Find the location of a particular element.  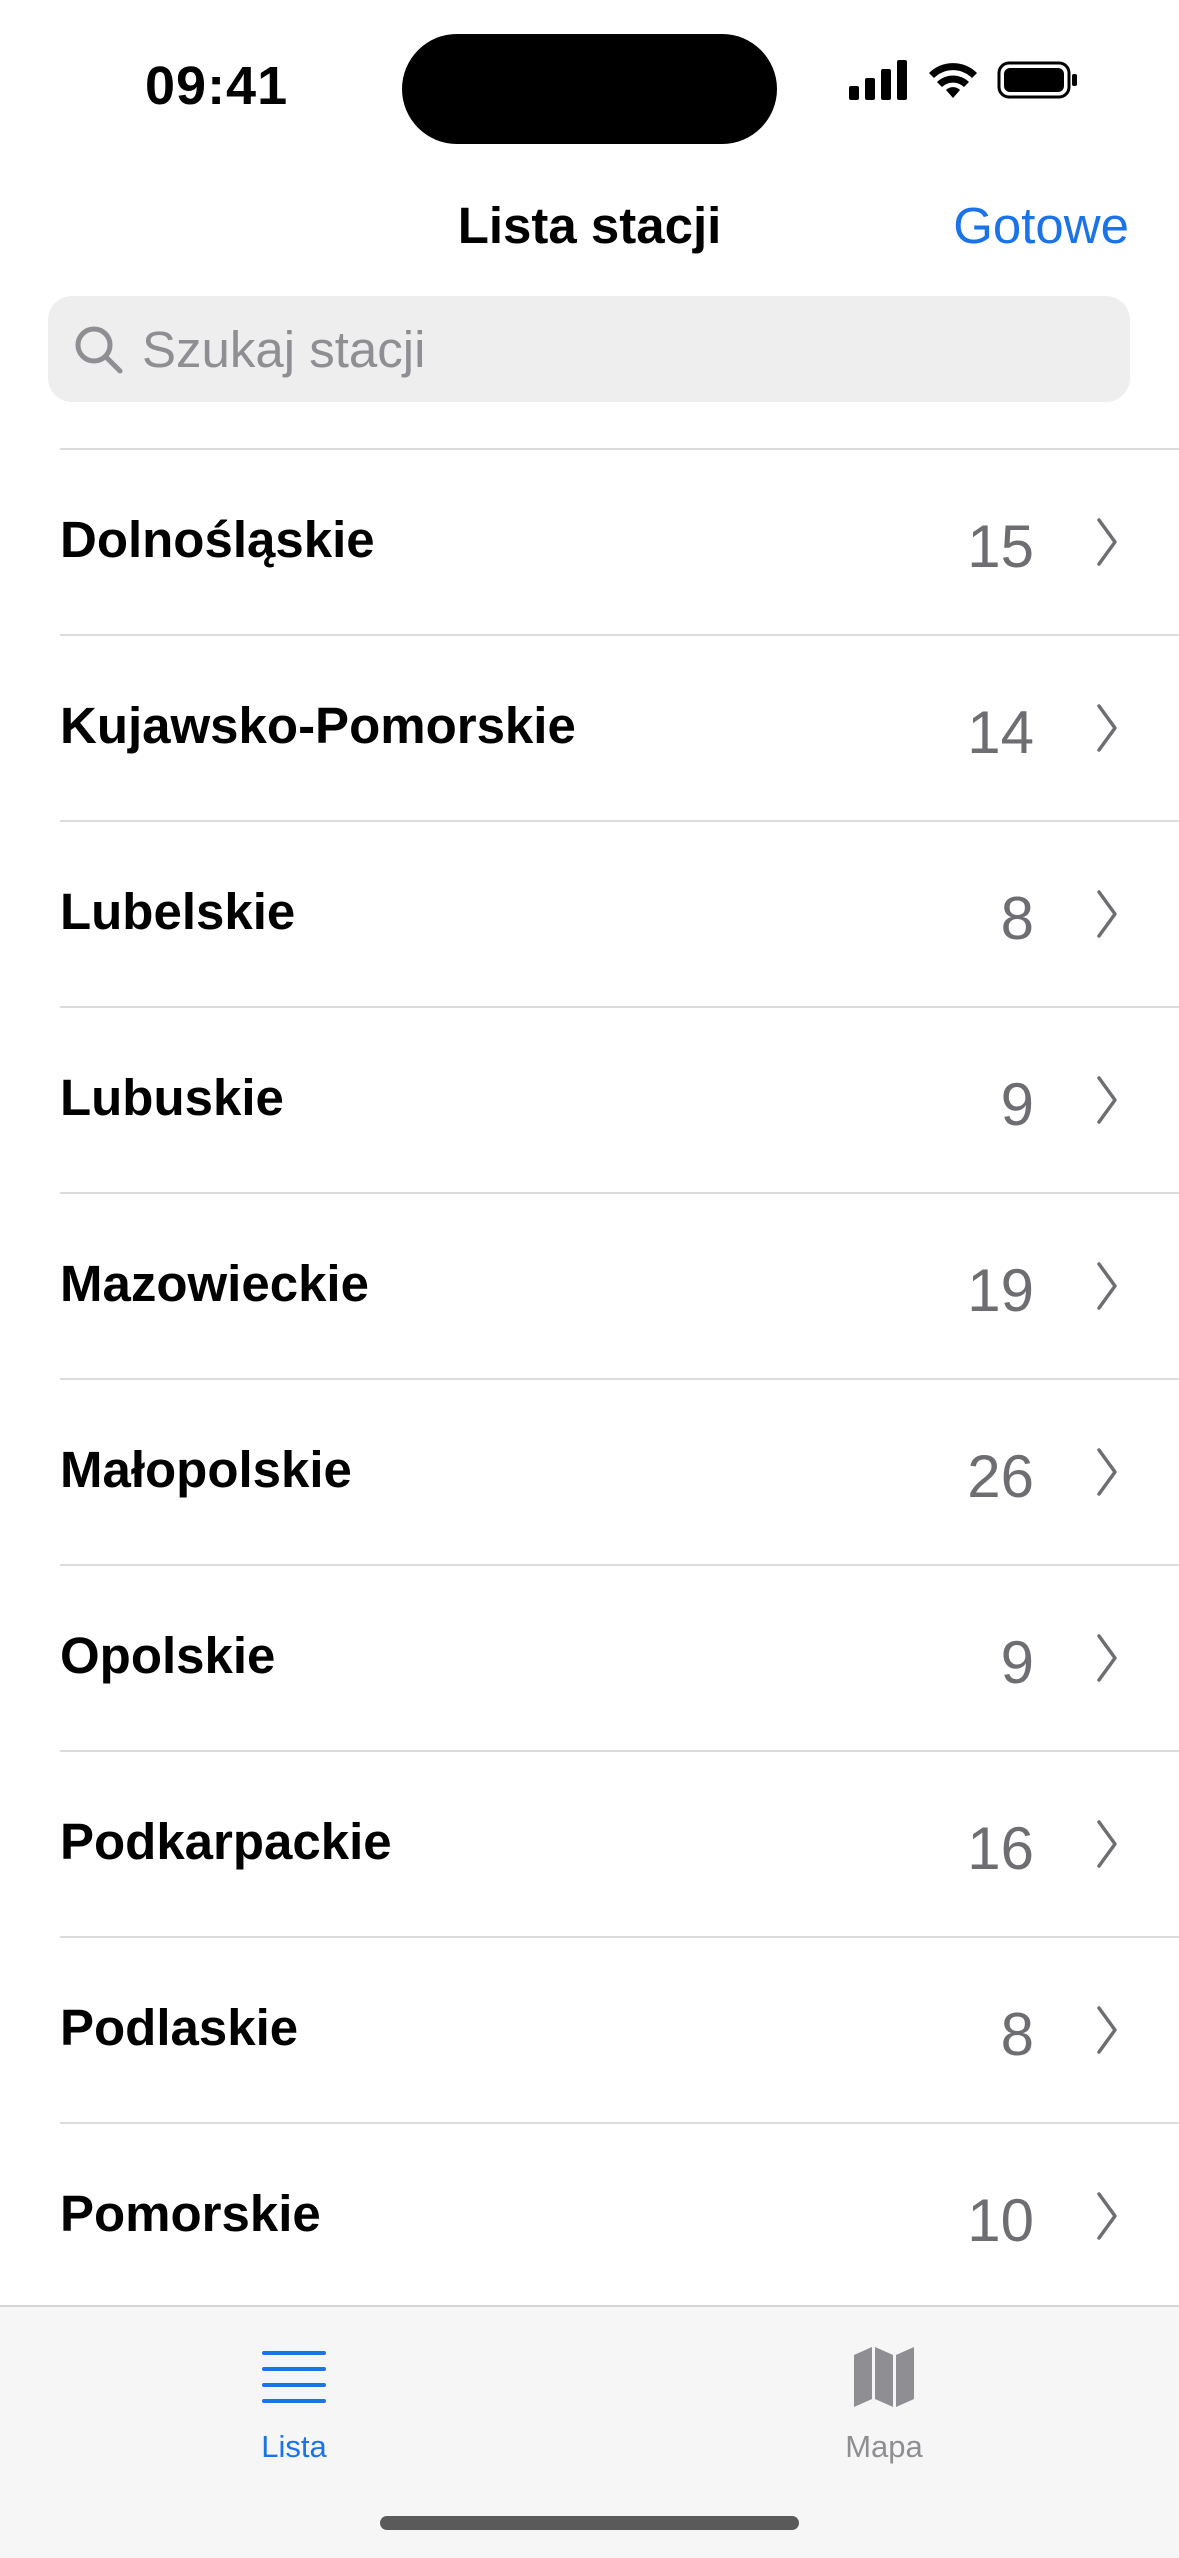

list-item: Podlaskie 8 is located at coordinates (619, 2029).